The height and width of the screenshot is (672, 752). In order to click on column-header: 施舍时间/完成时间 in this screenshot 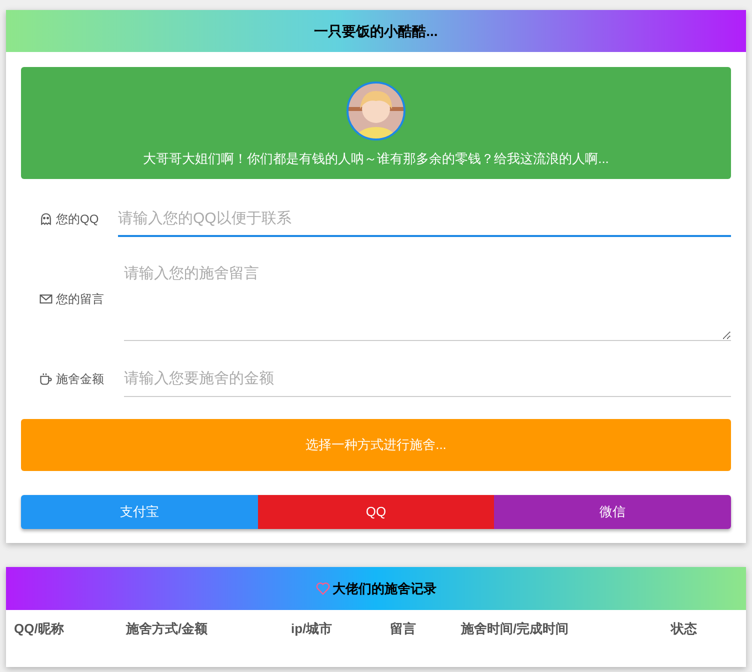, I will do `click(515, 629)`.